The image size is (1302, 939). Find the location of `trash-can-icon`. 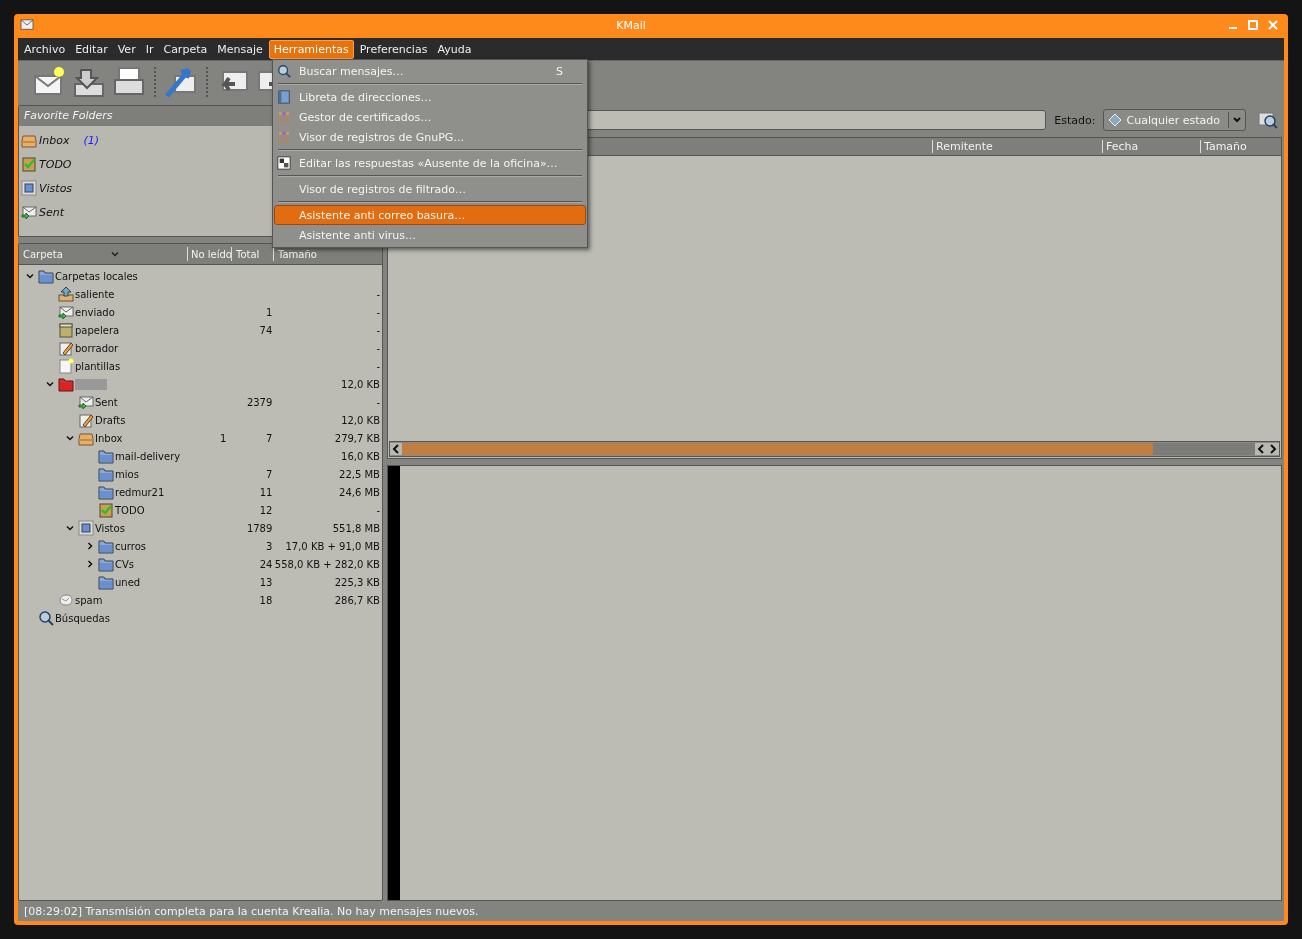

trash-can-icon is located at coordinates (66, 330).